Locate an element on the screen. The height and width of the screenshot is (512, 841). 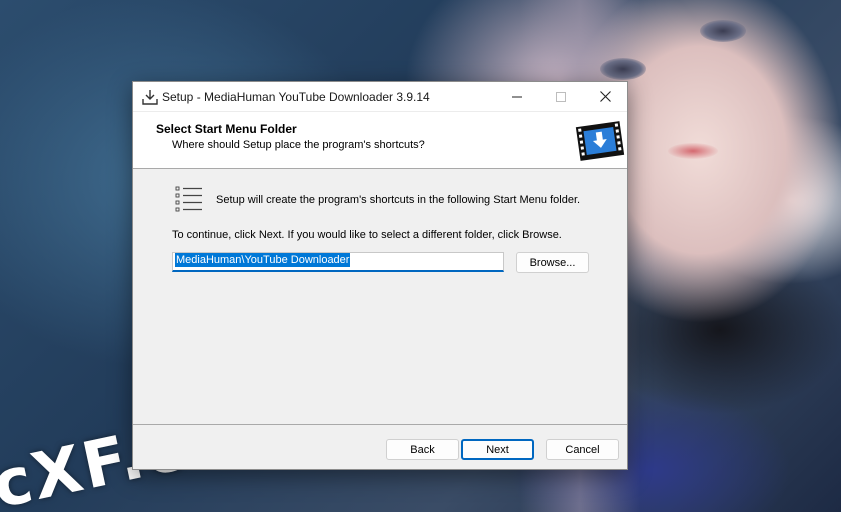
page-title: Select Start Menu Folder is located at coordinates (226, 129).